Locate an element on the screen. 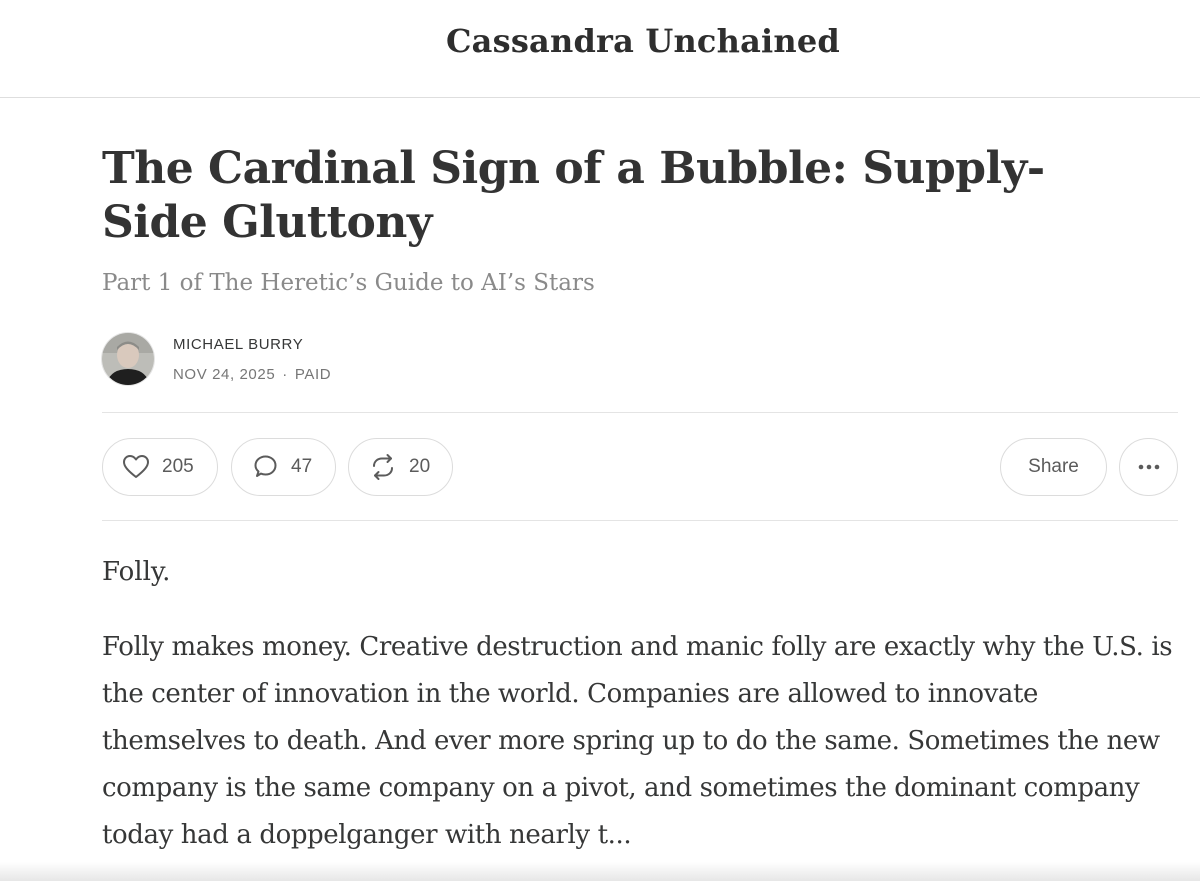  heart-icon is located at coordinates (136, 467).